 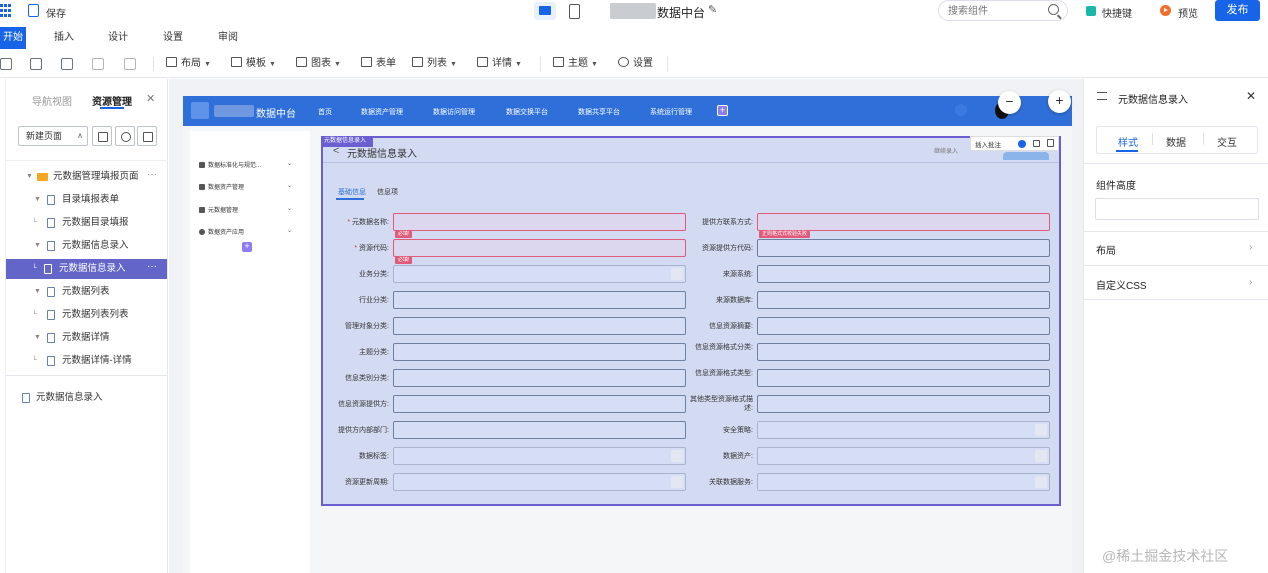 I want to click on eraser-icon, so click(x=98, y=64).